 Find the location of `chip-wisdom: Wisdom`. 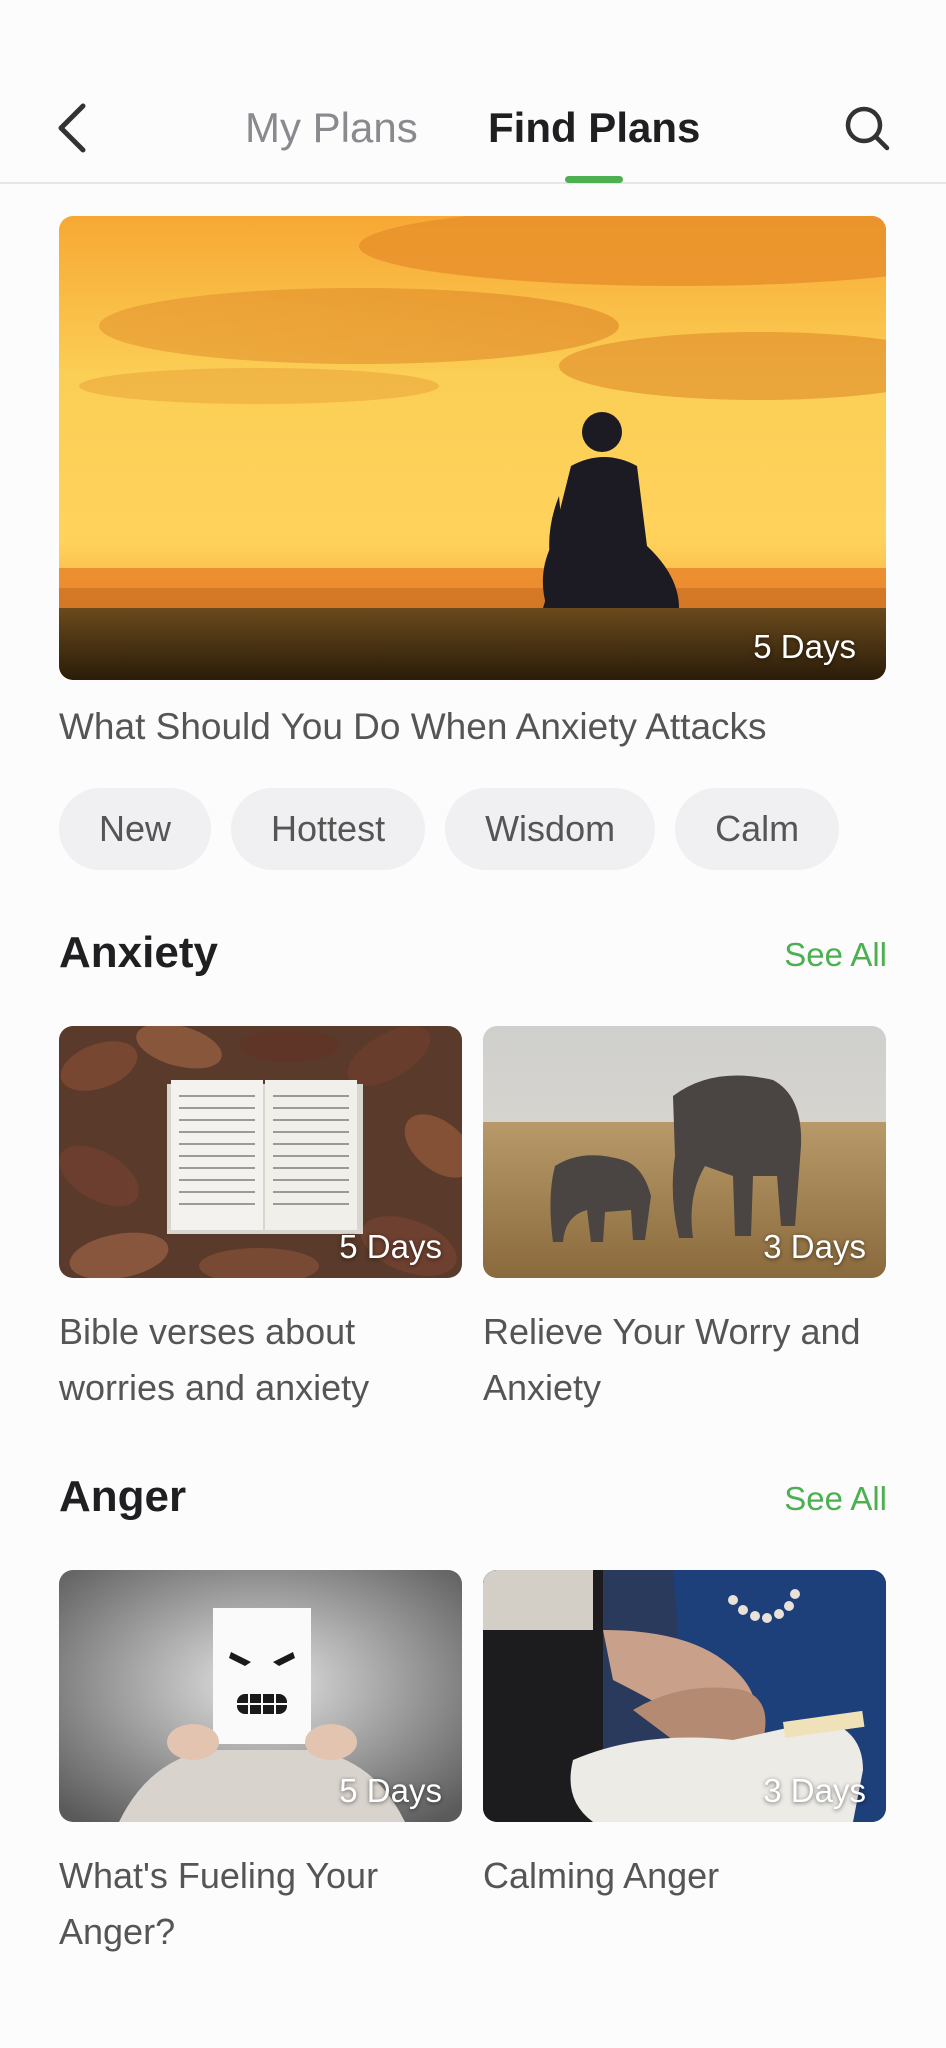

chip-wisdom: Wisdom is located at coordinates (550, 829).